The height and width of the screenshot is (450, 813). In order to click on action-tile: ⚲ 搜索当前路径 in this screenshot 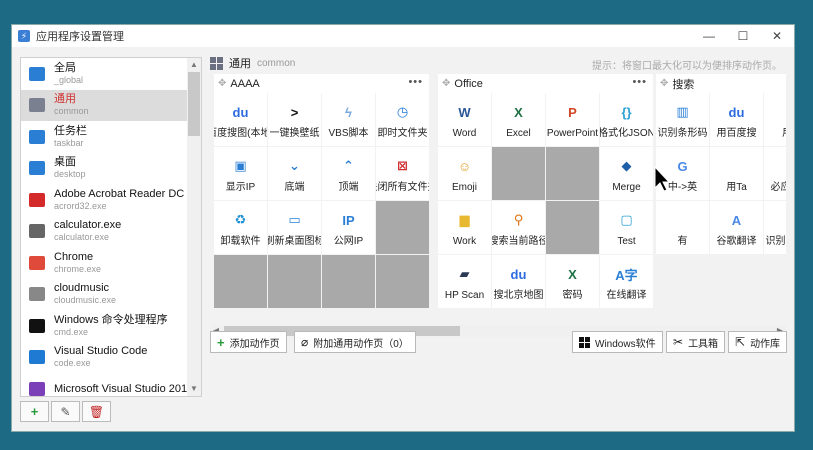, I will do `click(518, 227)`.